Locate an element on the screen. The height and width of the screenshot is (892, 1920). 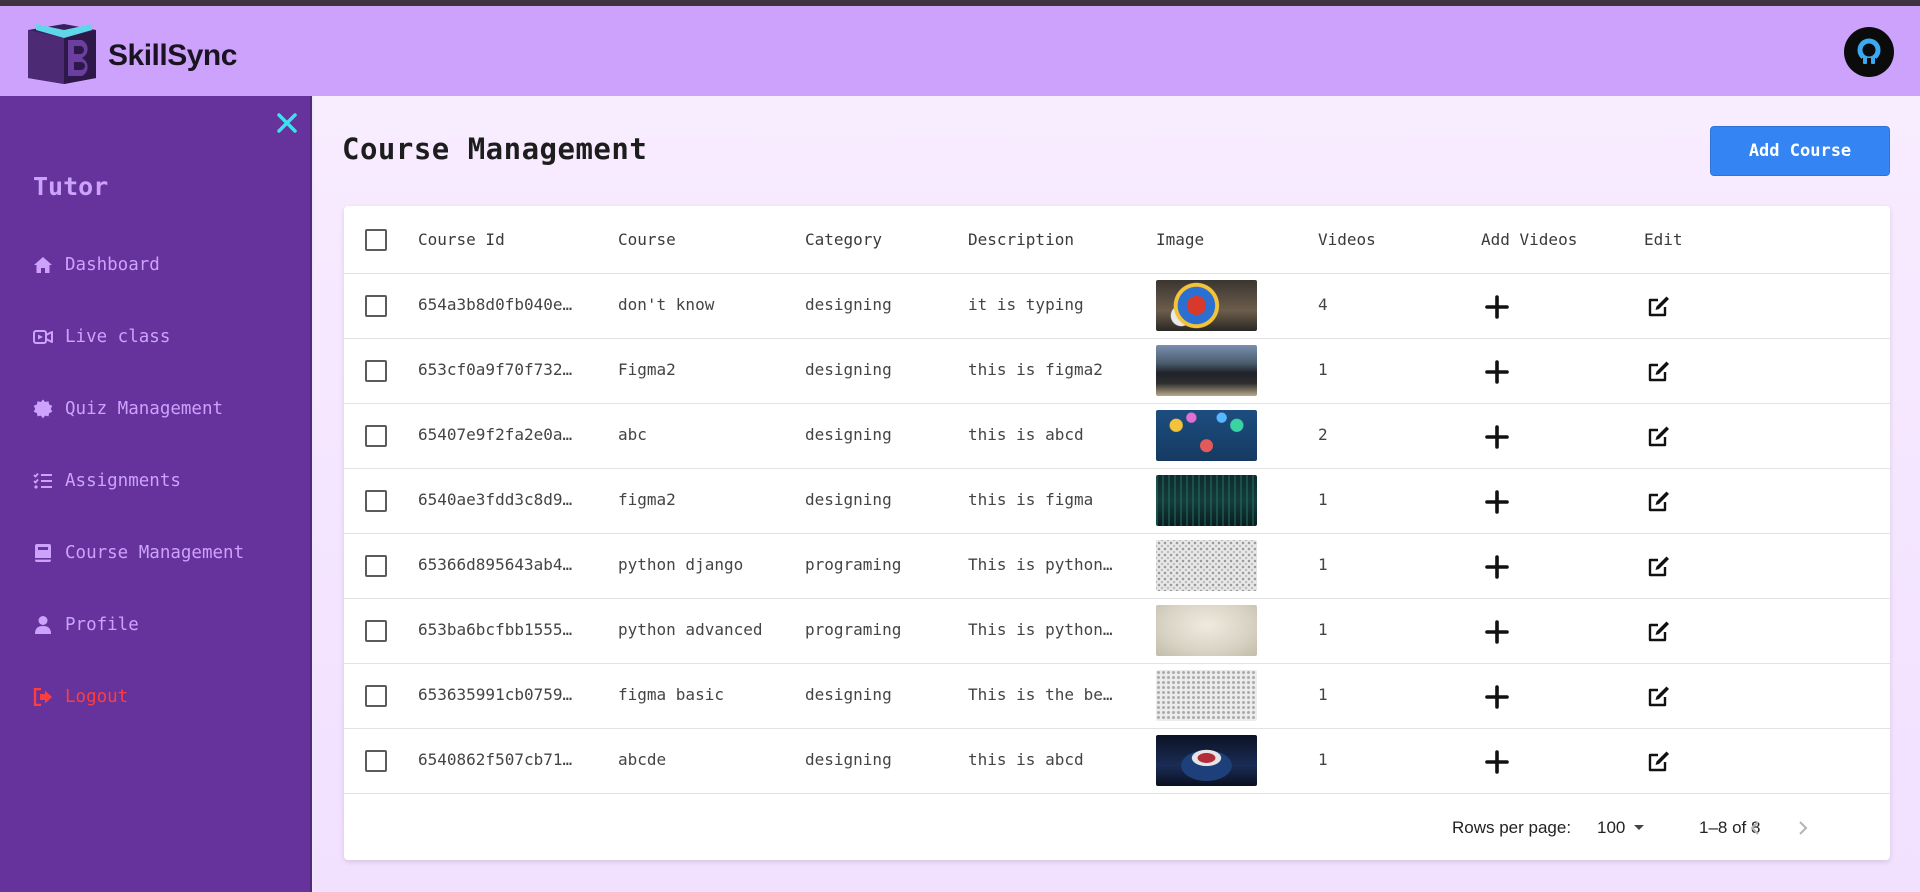
column-header-course: Course is located at coordinates (647, 239).